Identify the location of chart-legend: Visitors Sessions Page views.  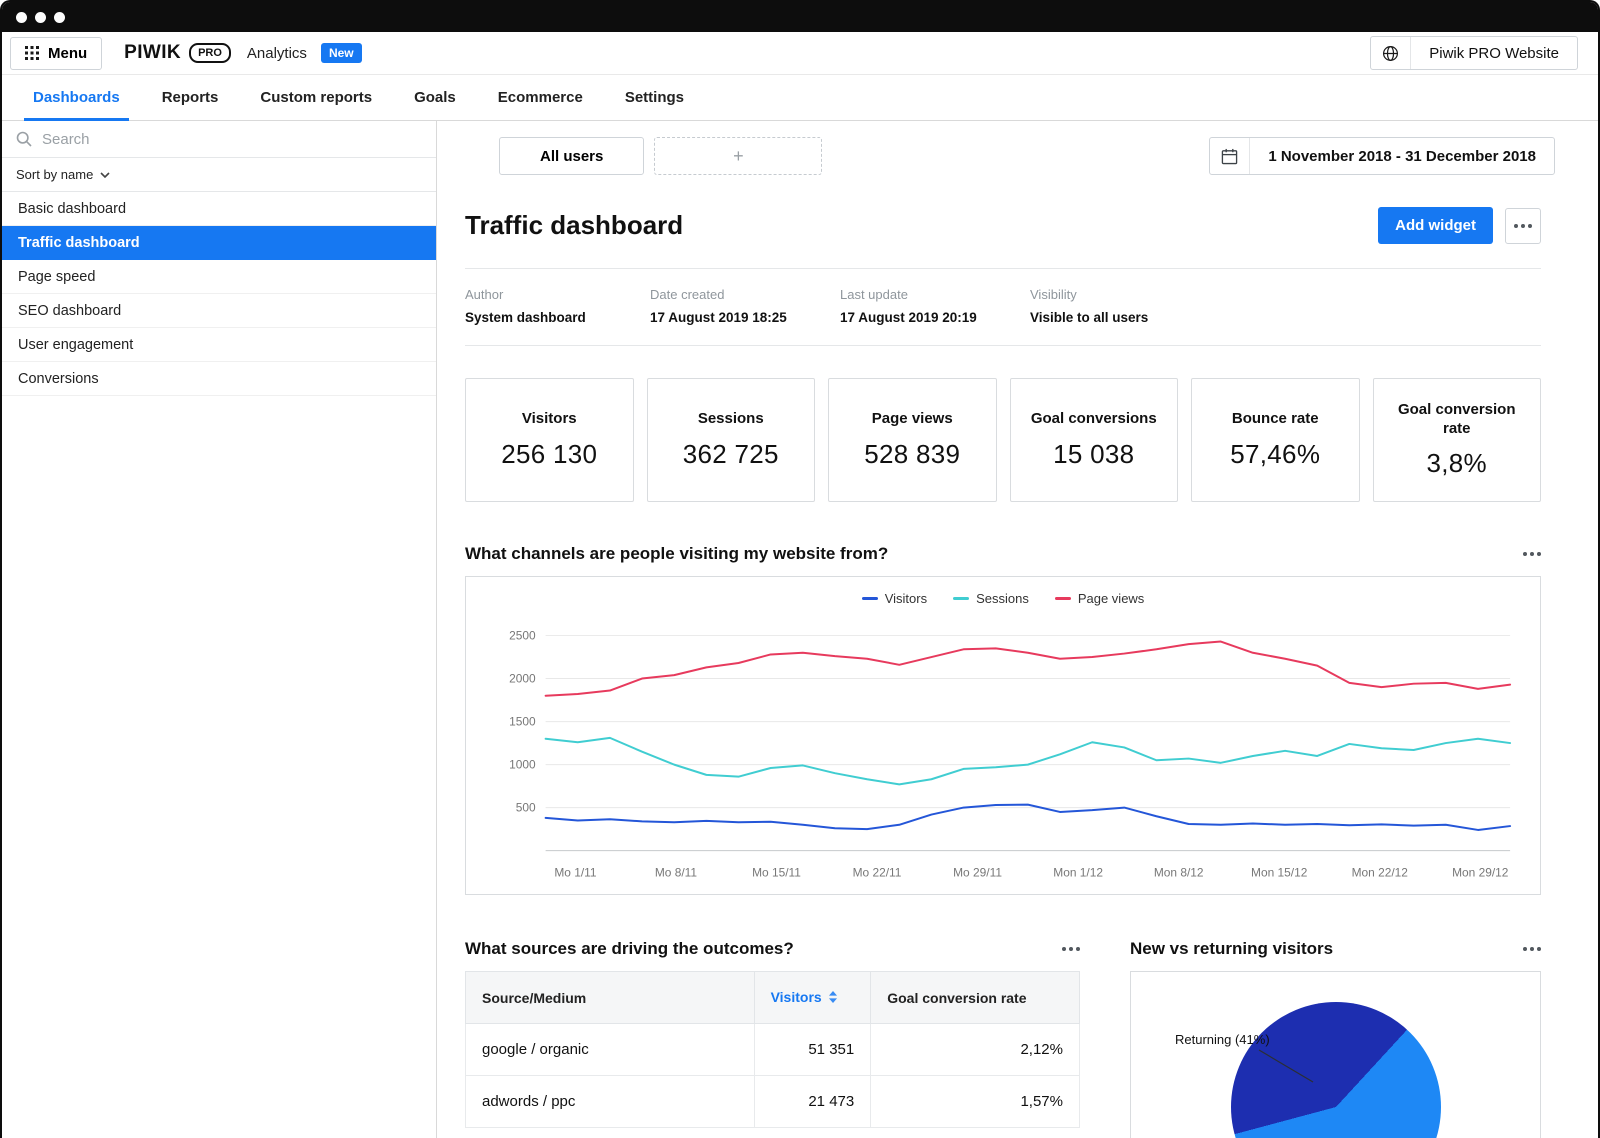
(1003, 598).